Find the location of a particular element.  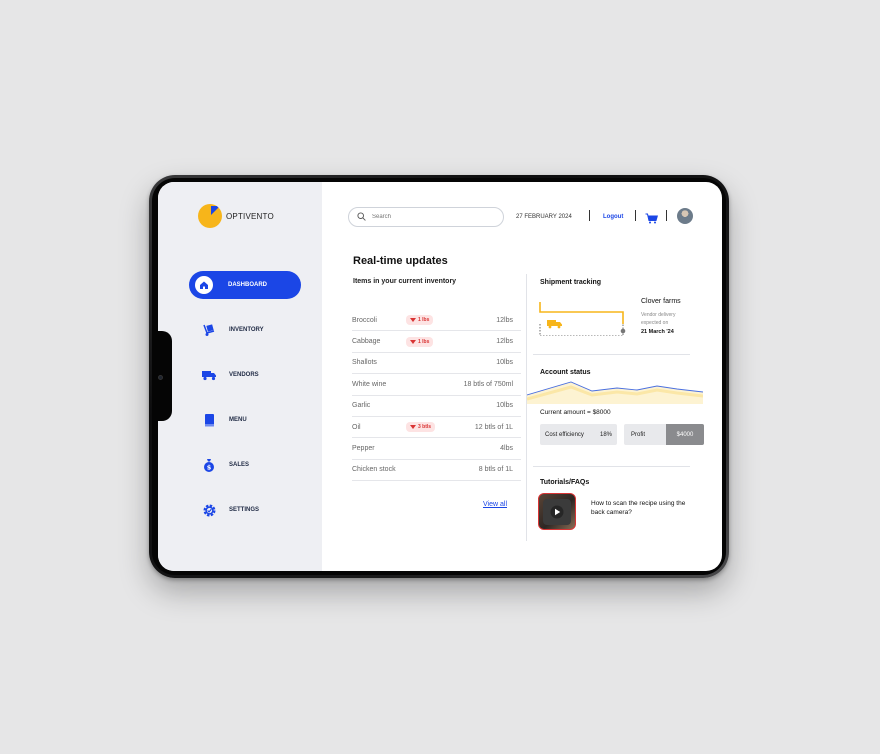

gear-icon is located at coordinates (209, 510).